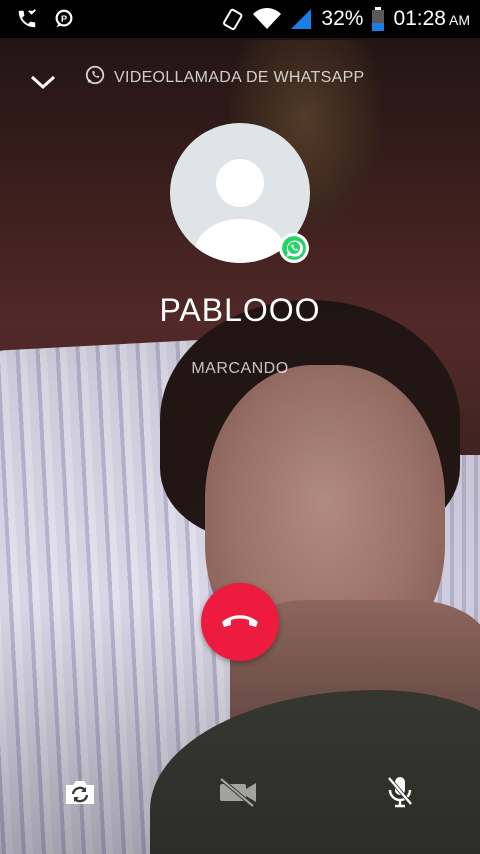  I want to click on call-type-header: VIDEOLLAMADA DE WHATSAPP, so click(224, 77).